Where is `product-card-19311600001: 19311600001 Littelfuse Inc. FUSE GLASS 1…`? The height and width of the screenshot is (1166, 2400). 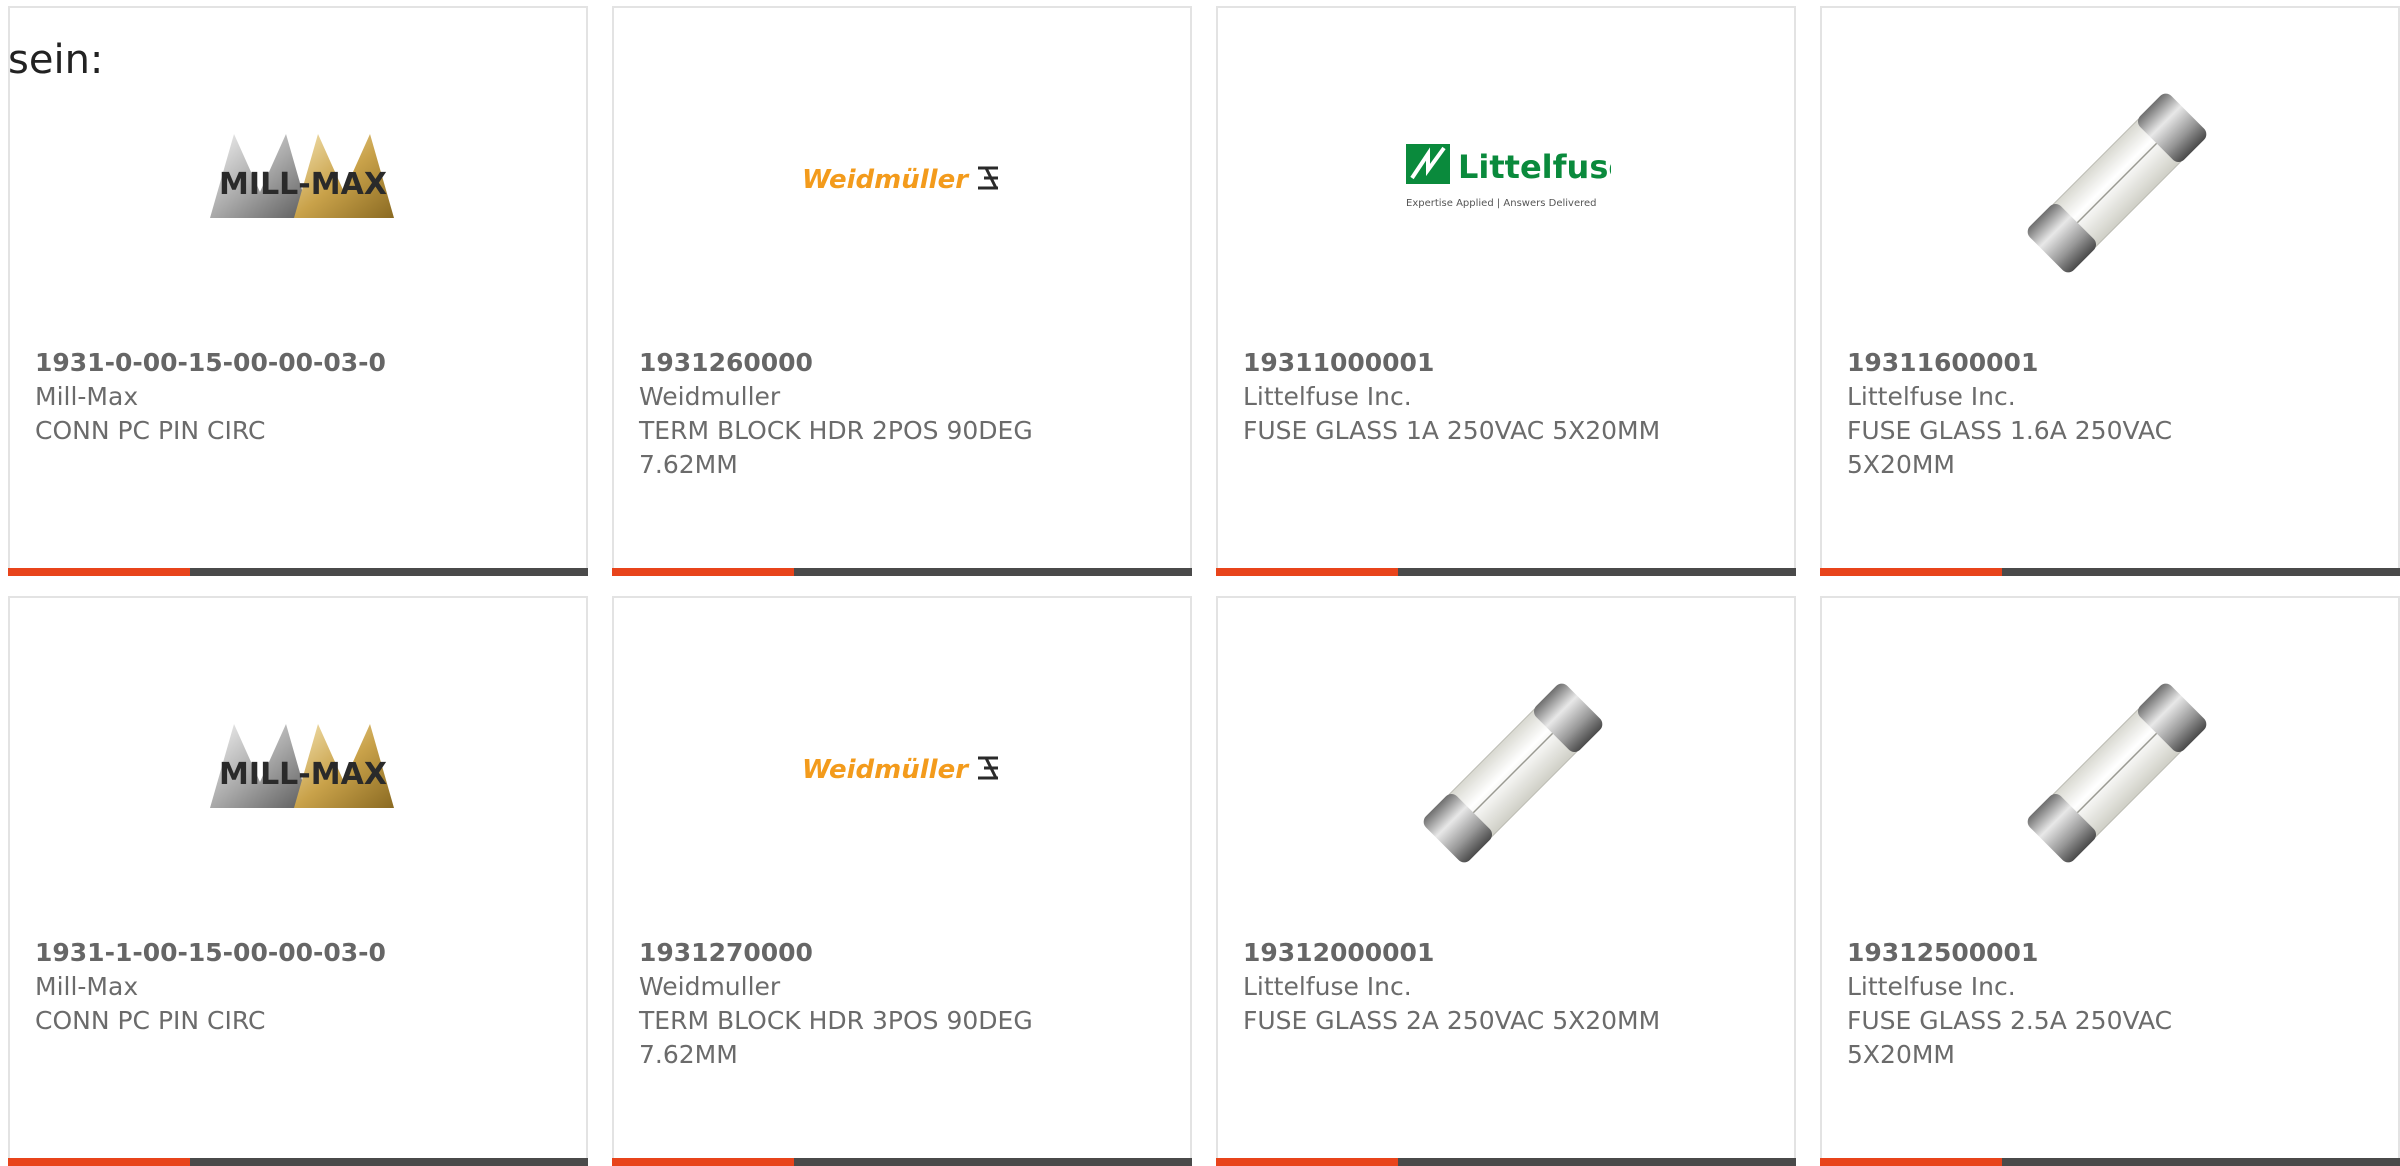
product-card-19311600001: 19311600001 Littelfuse Inc. FUSE GLASS 1… is located at coordinates (2110, 291).